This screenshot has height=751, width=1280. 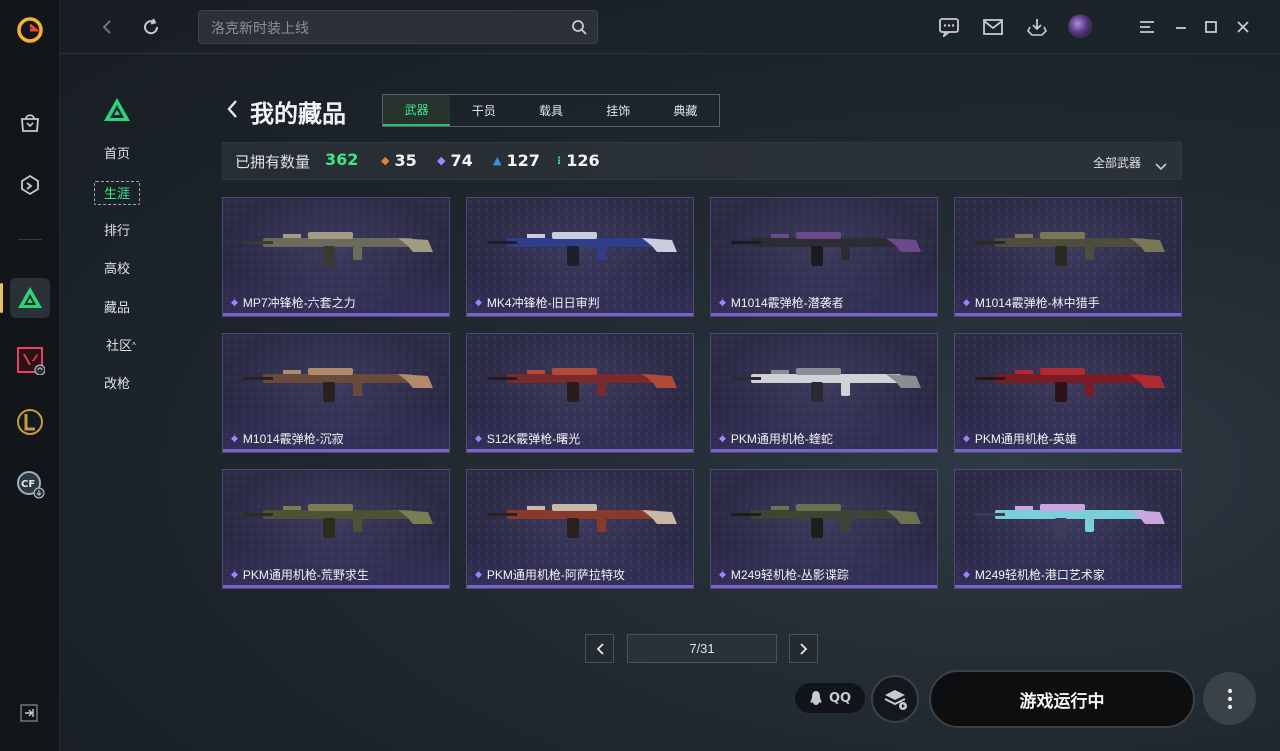 What do you see at coordinates (117, 269) in the screenshot?
I see `nav-college: 高校` at bounding box center [117, 269].